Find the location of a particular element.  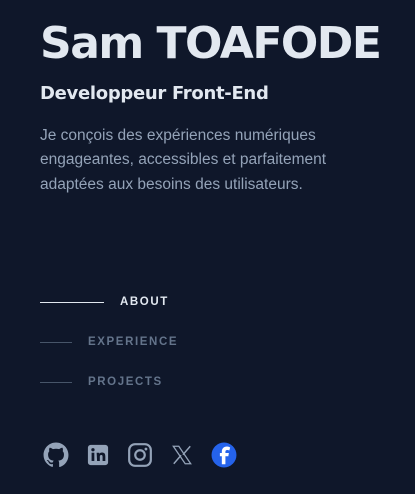

job-title: Developpeur Front-End is located at coordinates (154, 93).